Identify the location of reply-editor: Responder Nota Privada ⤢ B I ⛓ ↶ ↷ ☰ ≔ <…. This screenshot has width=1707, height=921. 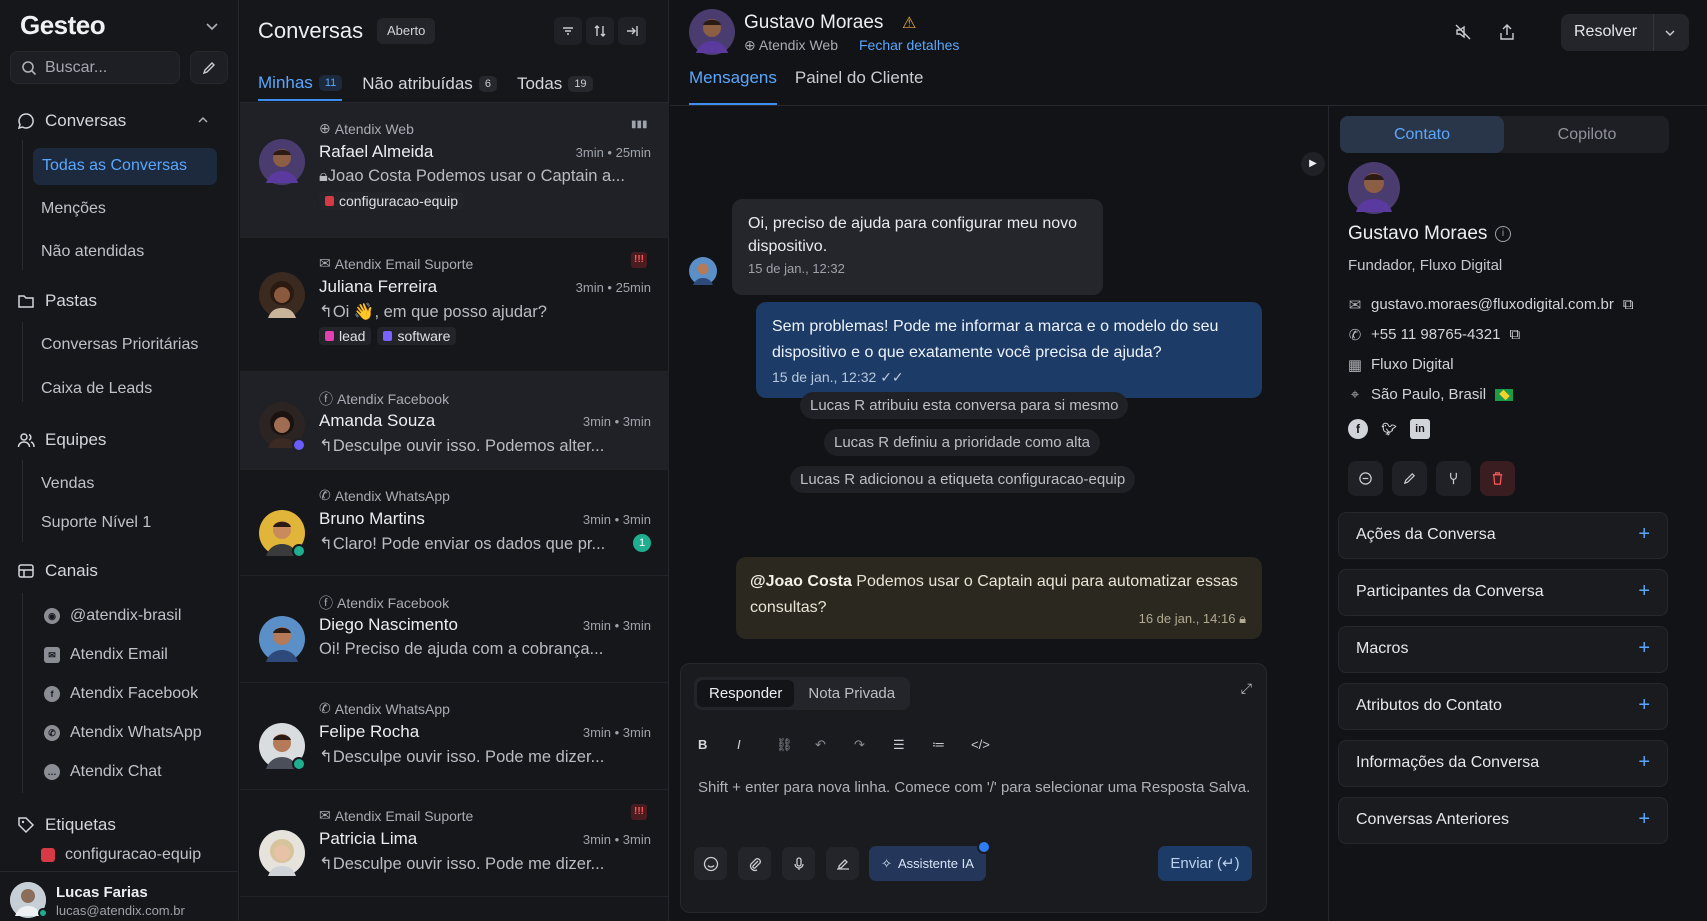
(973, 788).